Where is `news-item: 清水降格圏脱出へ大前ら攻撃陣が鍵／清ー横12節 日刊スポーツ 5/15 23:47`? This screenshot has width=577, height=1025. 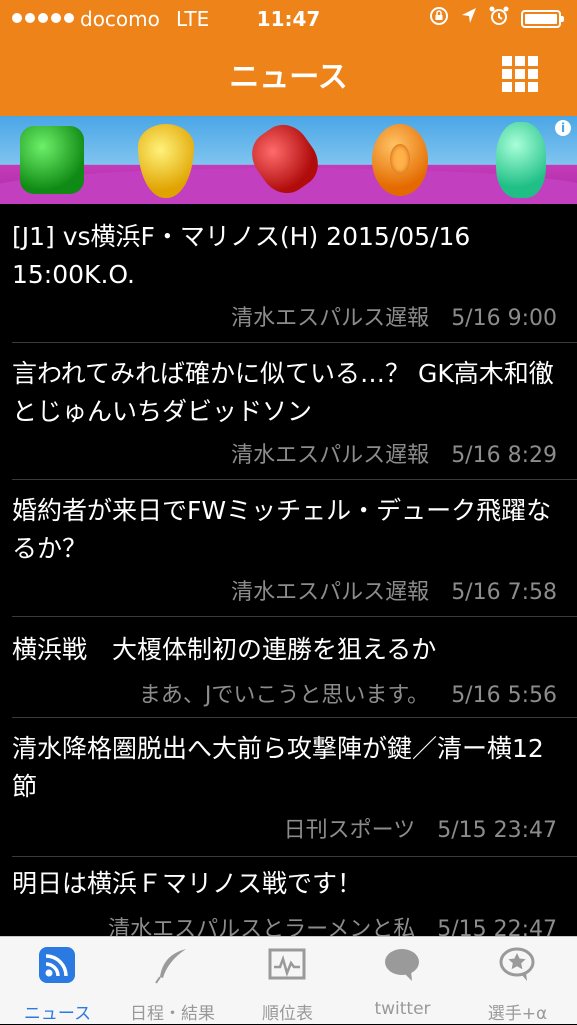
news-item: 清水降格圏脱出へ大前ら攻撃陣が鍵／清ー横12節 日刊スポーツ 5/15 23:47 is located at coordinates (288, 787).